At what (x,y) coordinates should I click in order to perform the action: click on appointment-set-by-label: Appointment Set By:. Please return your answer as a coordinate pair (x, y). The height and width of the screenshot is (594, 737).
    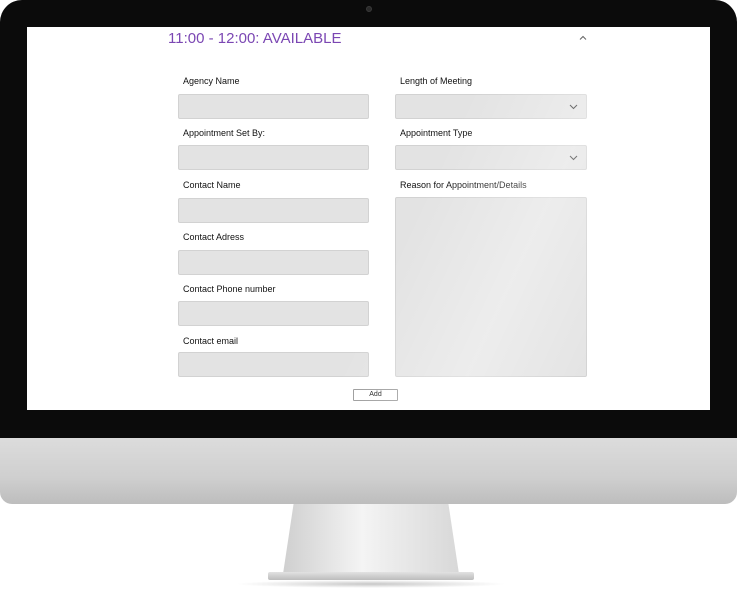
    Looking at the image, I should click on (224, 133).